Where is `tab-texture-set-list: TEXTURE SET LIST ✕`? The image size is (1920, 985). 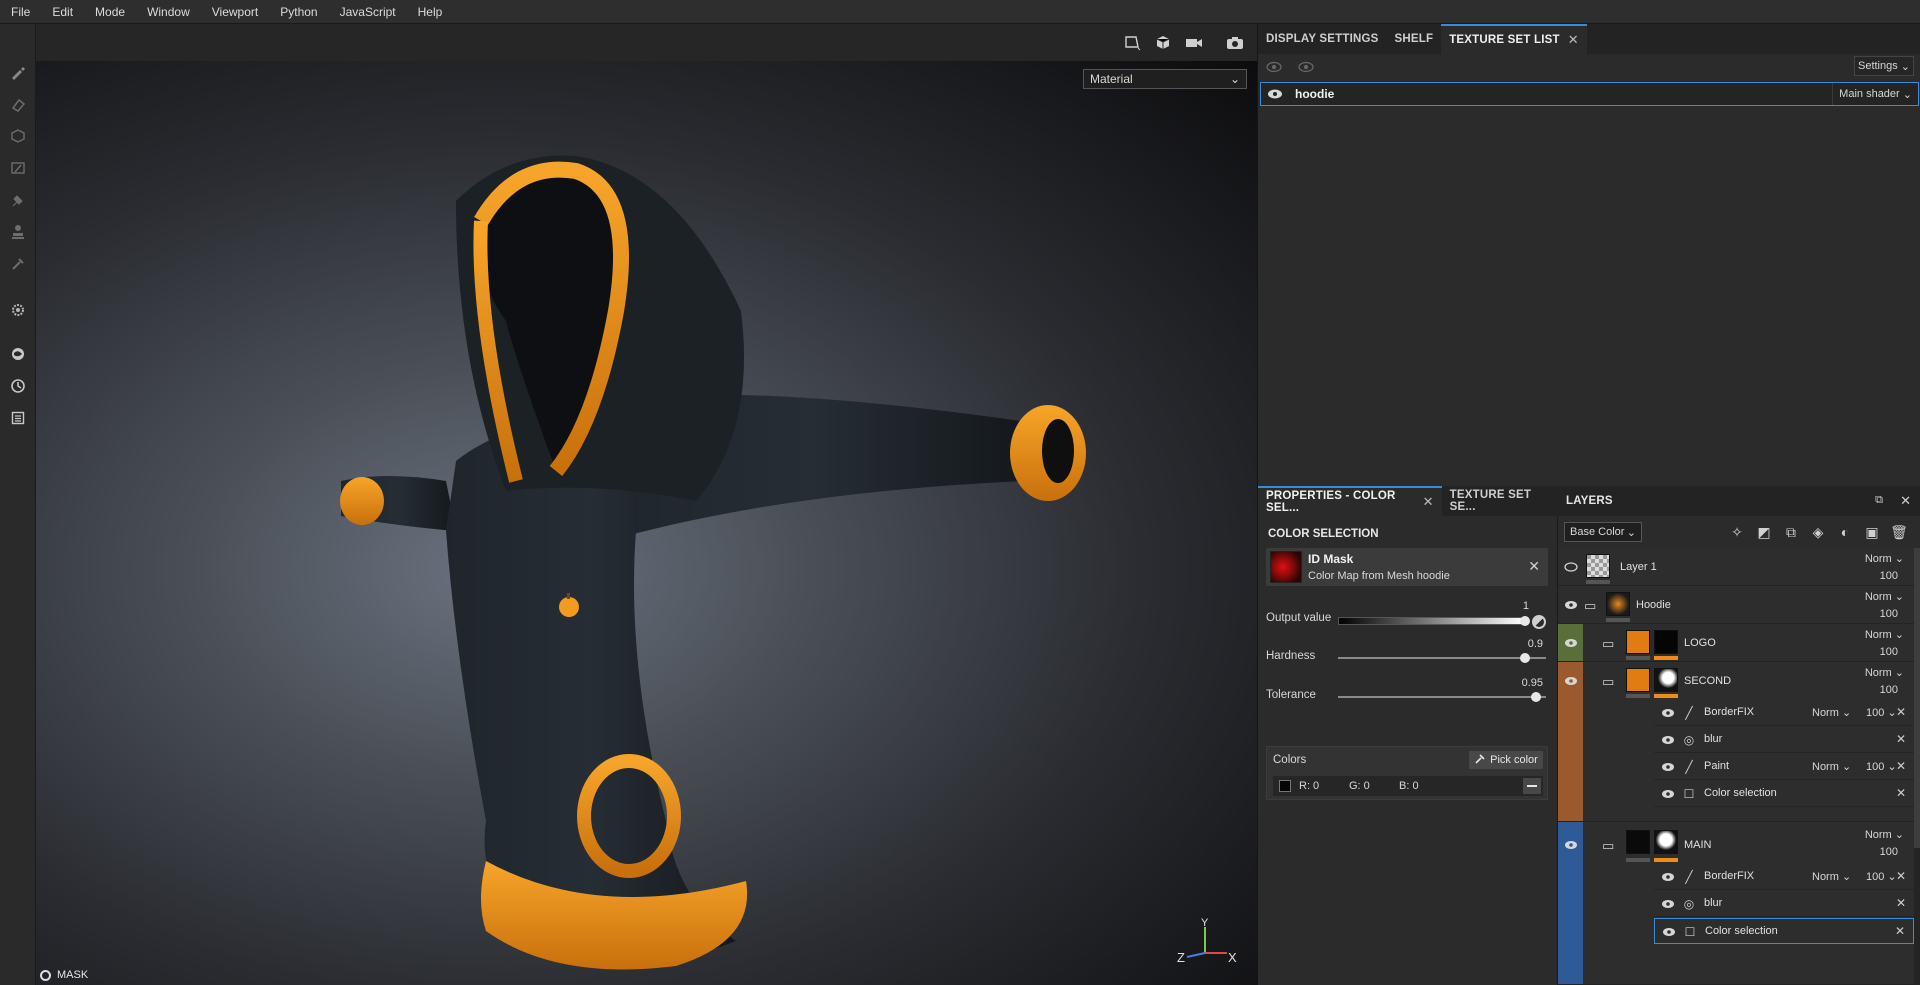
tab-texture-set-list: TEXTURE SET LIST ✕ is located at coordinates (1514, 39).